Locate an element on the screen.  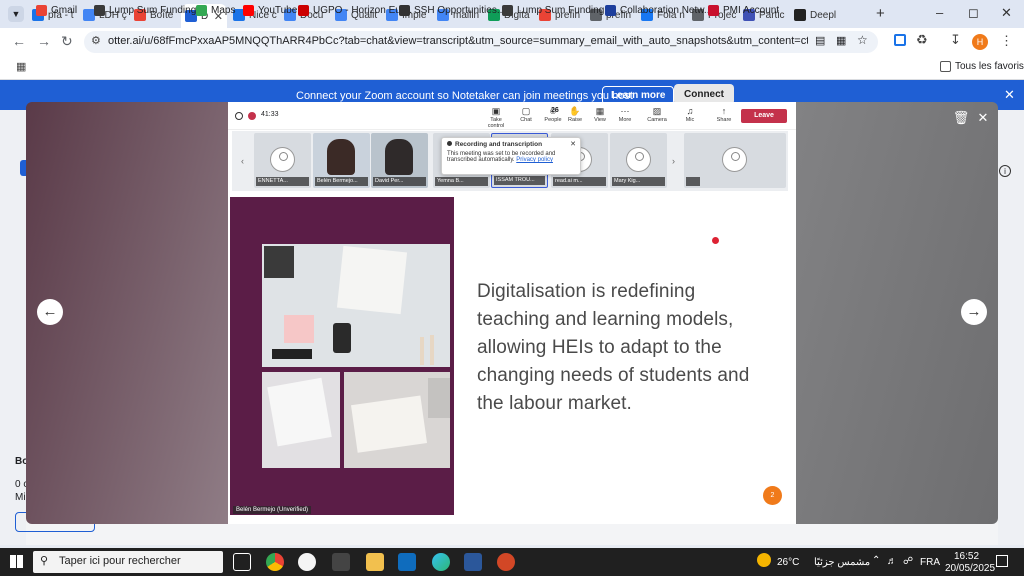
next-arrow-icon: → is located at coordinates (974, 312).